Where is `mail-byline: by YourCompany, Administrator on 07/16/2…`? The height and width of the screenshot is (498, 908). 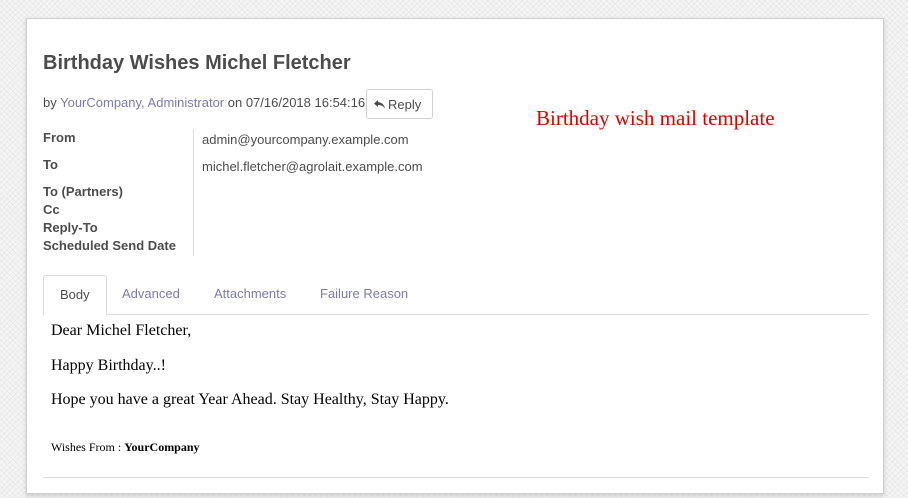 mail-byline: by YourCompany, Administrator on 07/16/2… is located at coordinates (204, 102).